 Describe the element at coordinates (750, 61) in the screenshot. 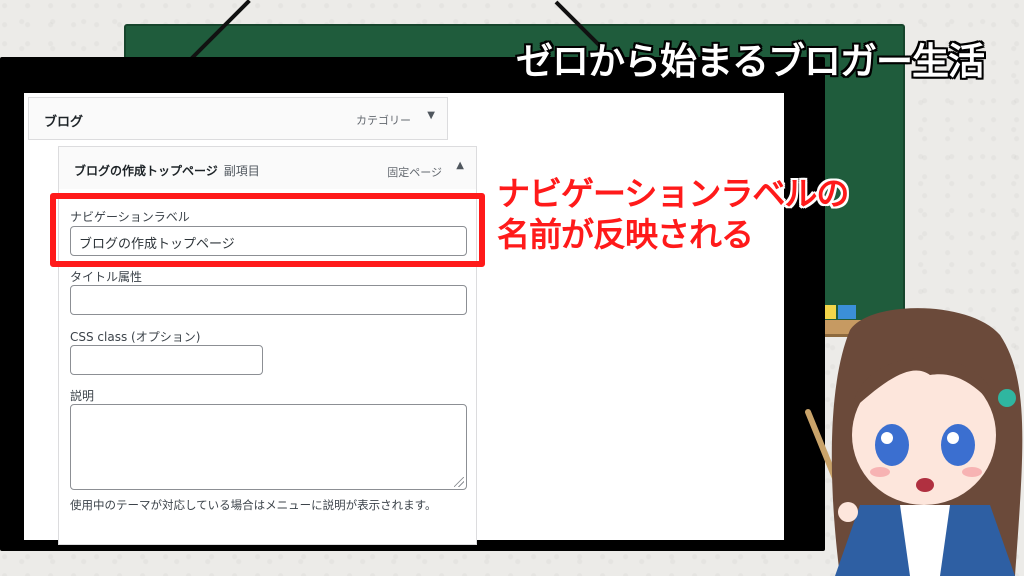

I see `banner-title: ゼロから始まるブロガー生活` at that location.